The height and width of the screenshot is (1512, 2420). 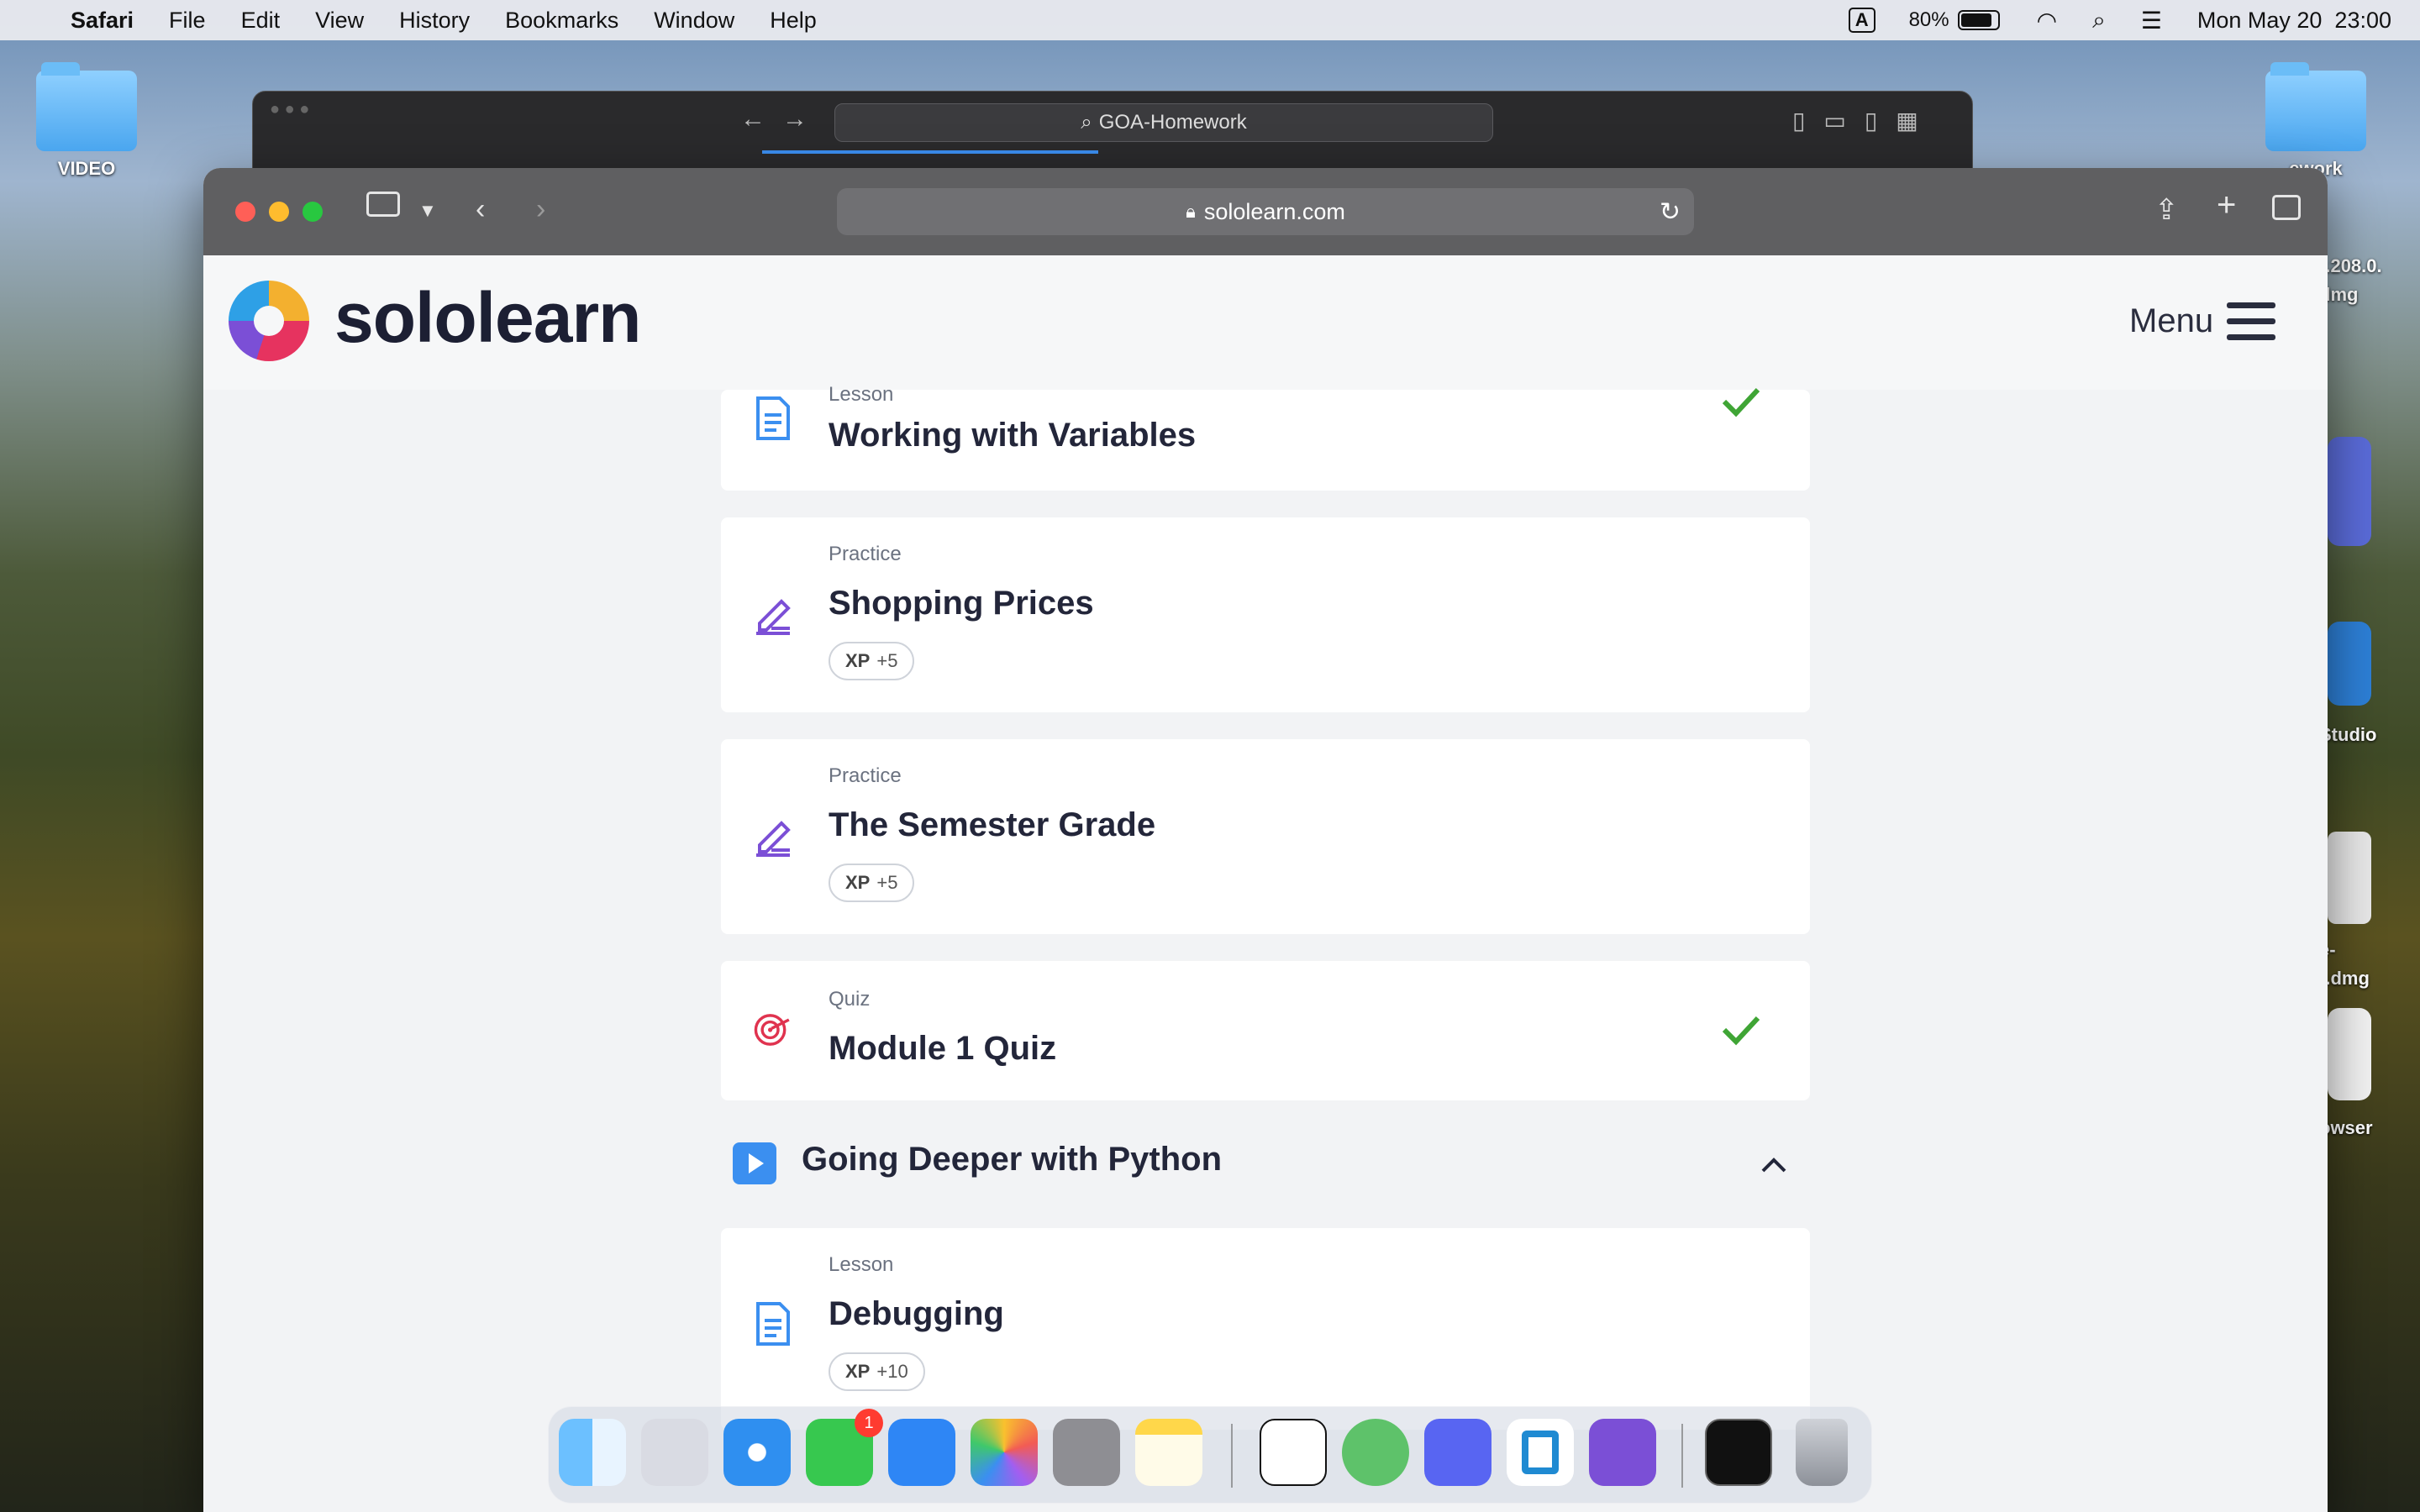 I want to click on section-title: Going Deeper with Python, so click(x=1012, y=1160).